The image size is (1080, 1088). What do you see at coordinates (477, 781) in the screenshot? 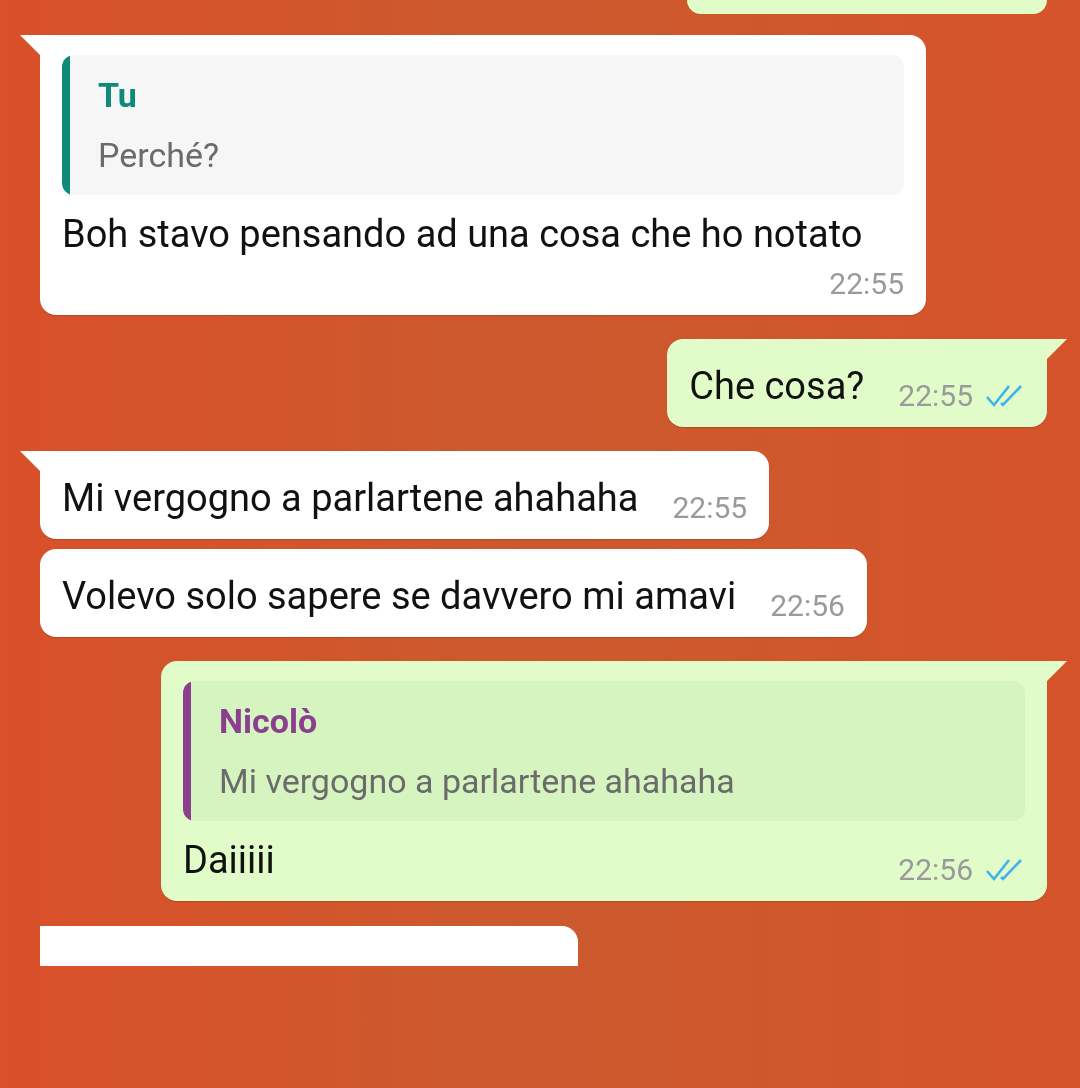
I see `quote-text: Mi vergogno a parlartene ahahaha` at bounding box center [477, 781].